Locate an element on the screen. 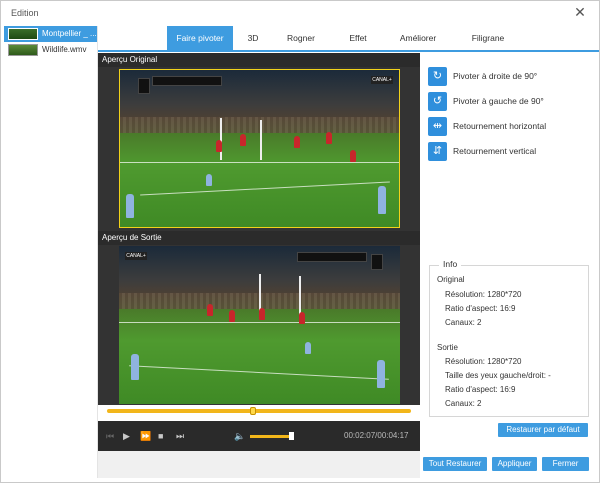 Image resolution: width=600 pixels, height=483 pixels. rotate-left-icon: ↺ is located at coordinates (437, 101).